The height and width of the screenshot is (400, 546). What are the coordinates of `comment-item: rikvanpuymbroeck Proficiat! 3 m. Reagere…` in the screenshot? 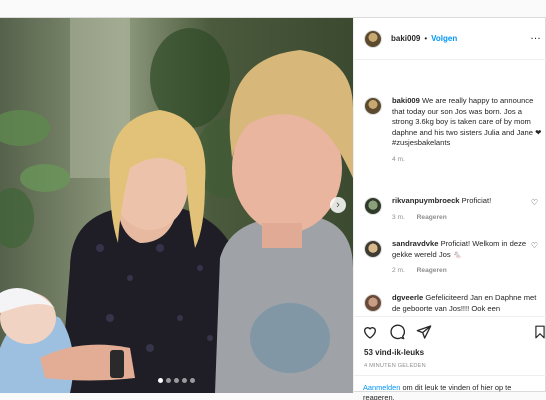 It's located at (454, 209).